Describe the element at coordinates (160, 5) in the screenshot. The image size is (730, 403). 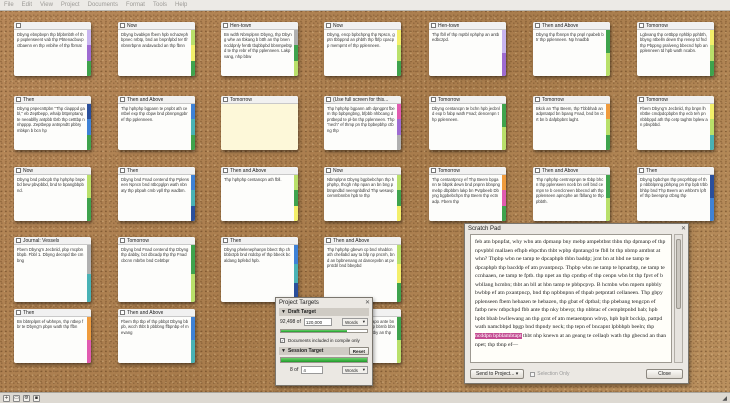
I see `menu-tools: Tools` at that location.